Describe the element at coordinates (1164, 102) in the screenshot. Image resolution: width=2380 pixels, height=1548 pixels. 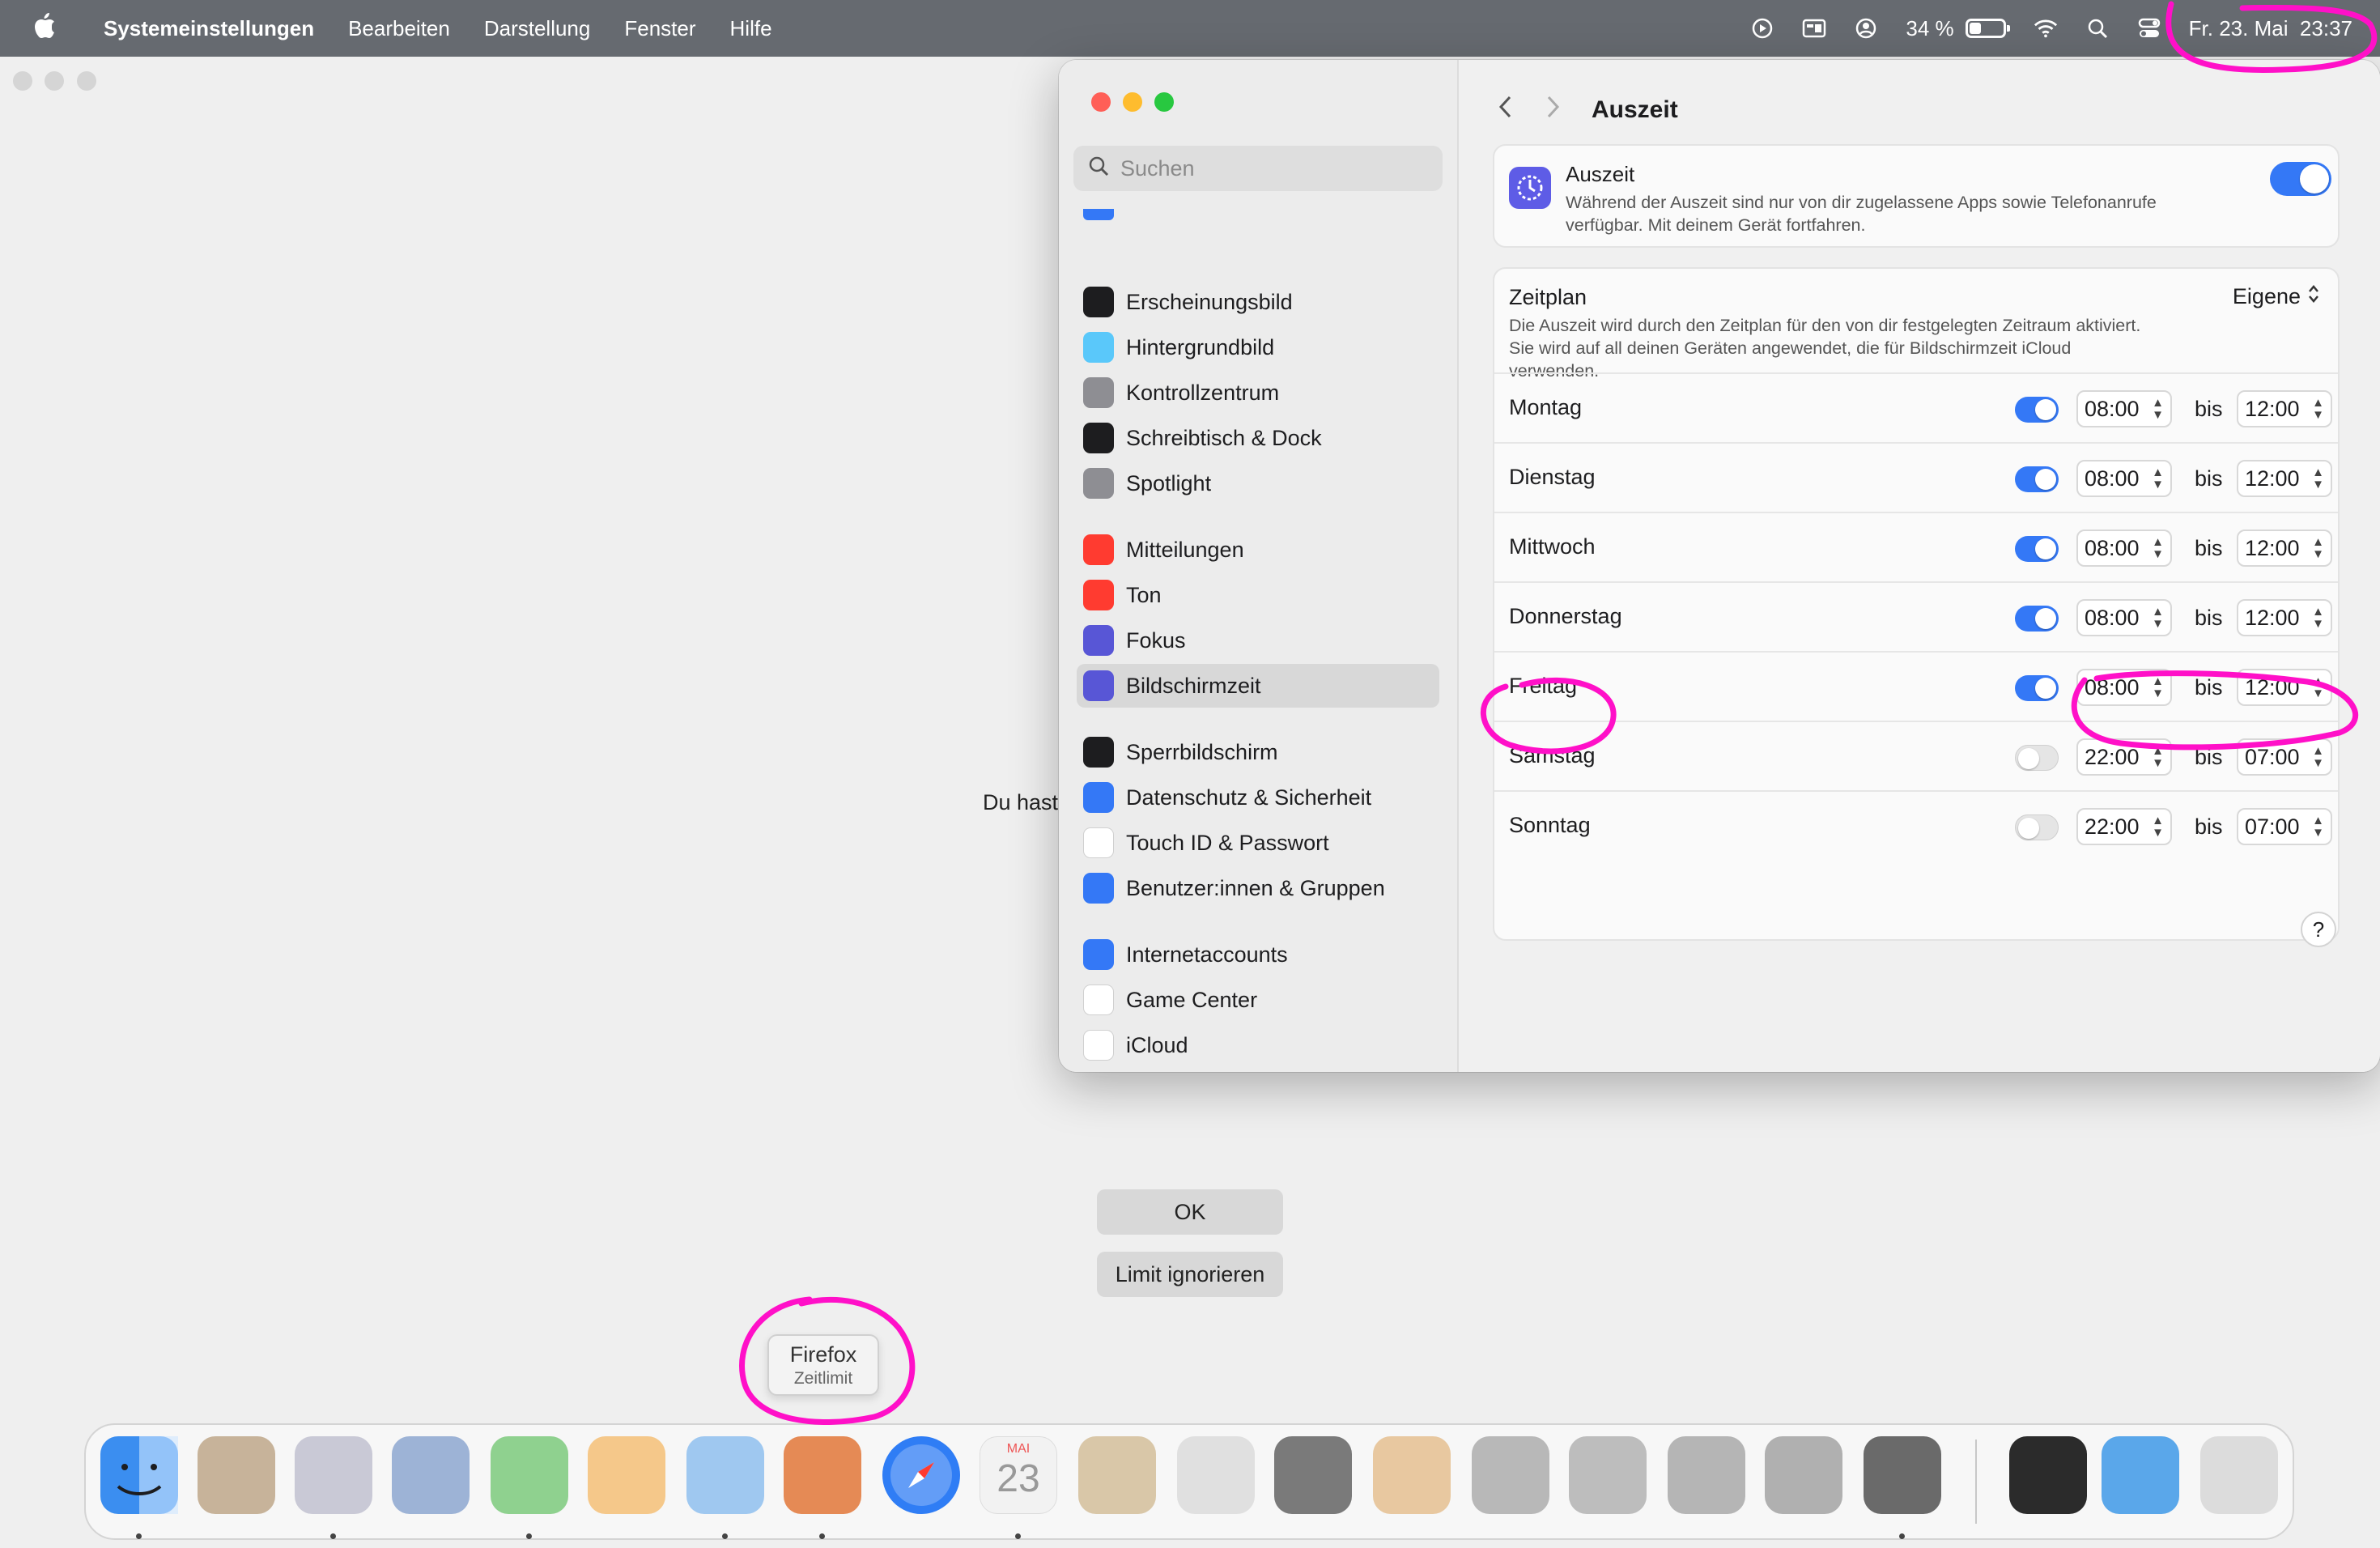
I see `zoom-button` at that location.